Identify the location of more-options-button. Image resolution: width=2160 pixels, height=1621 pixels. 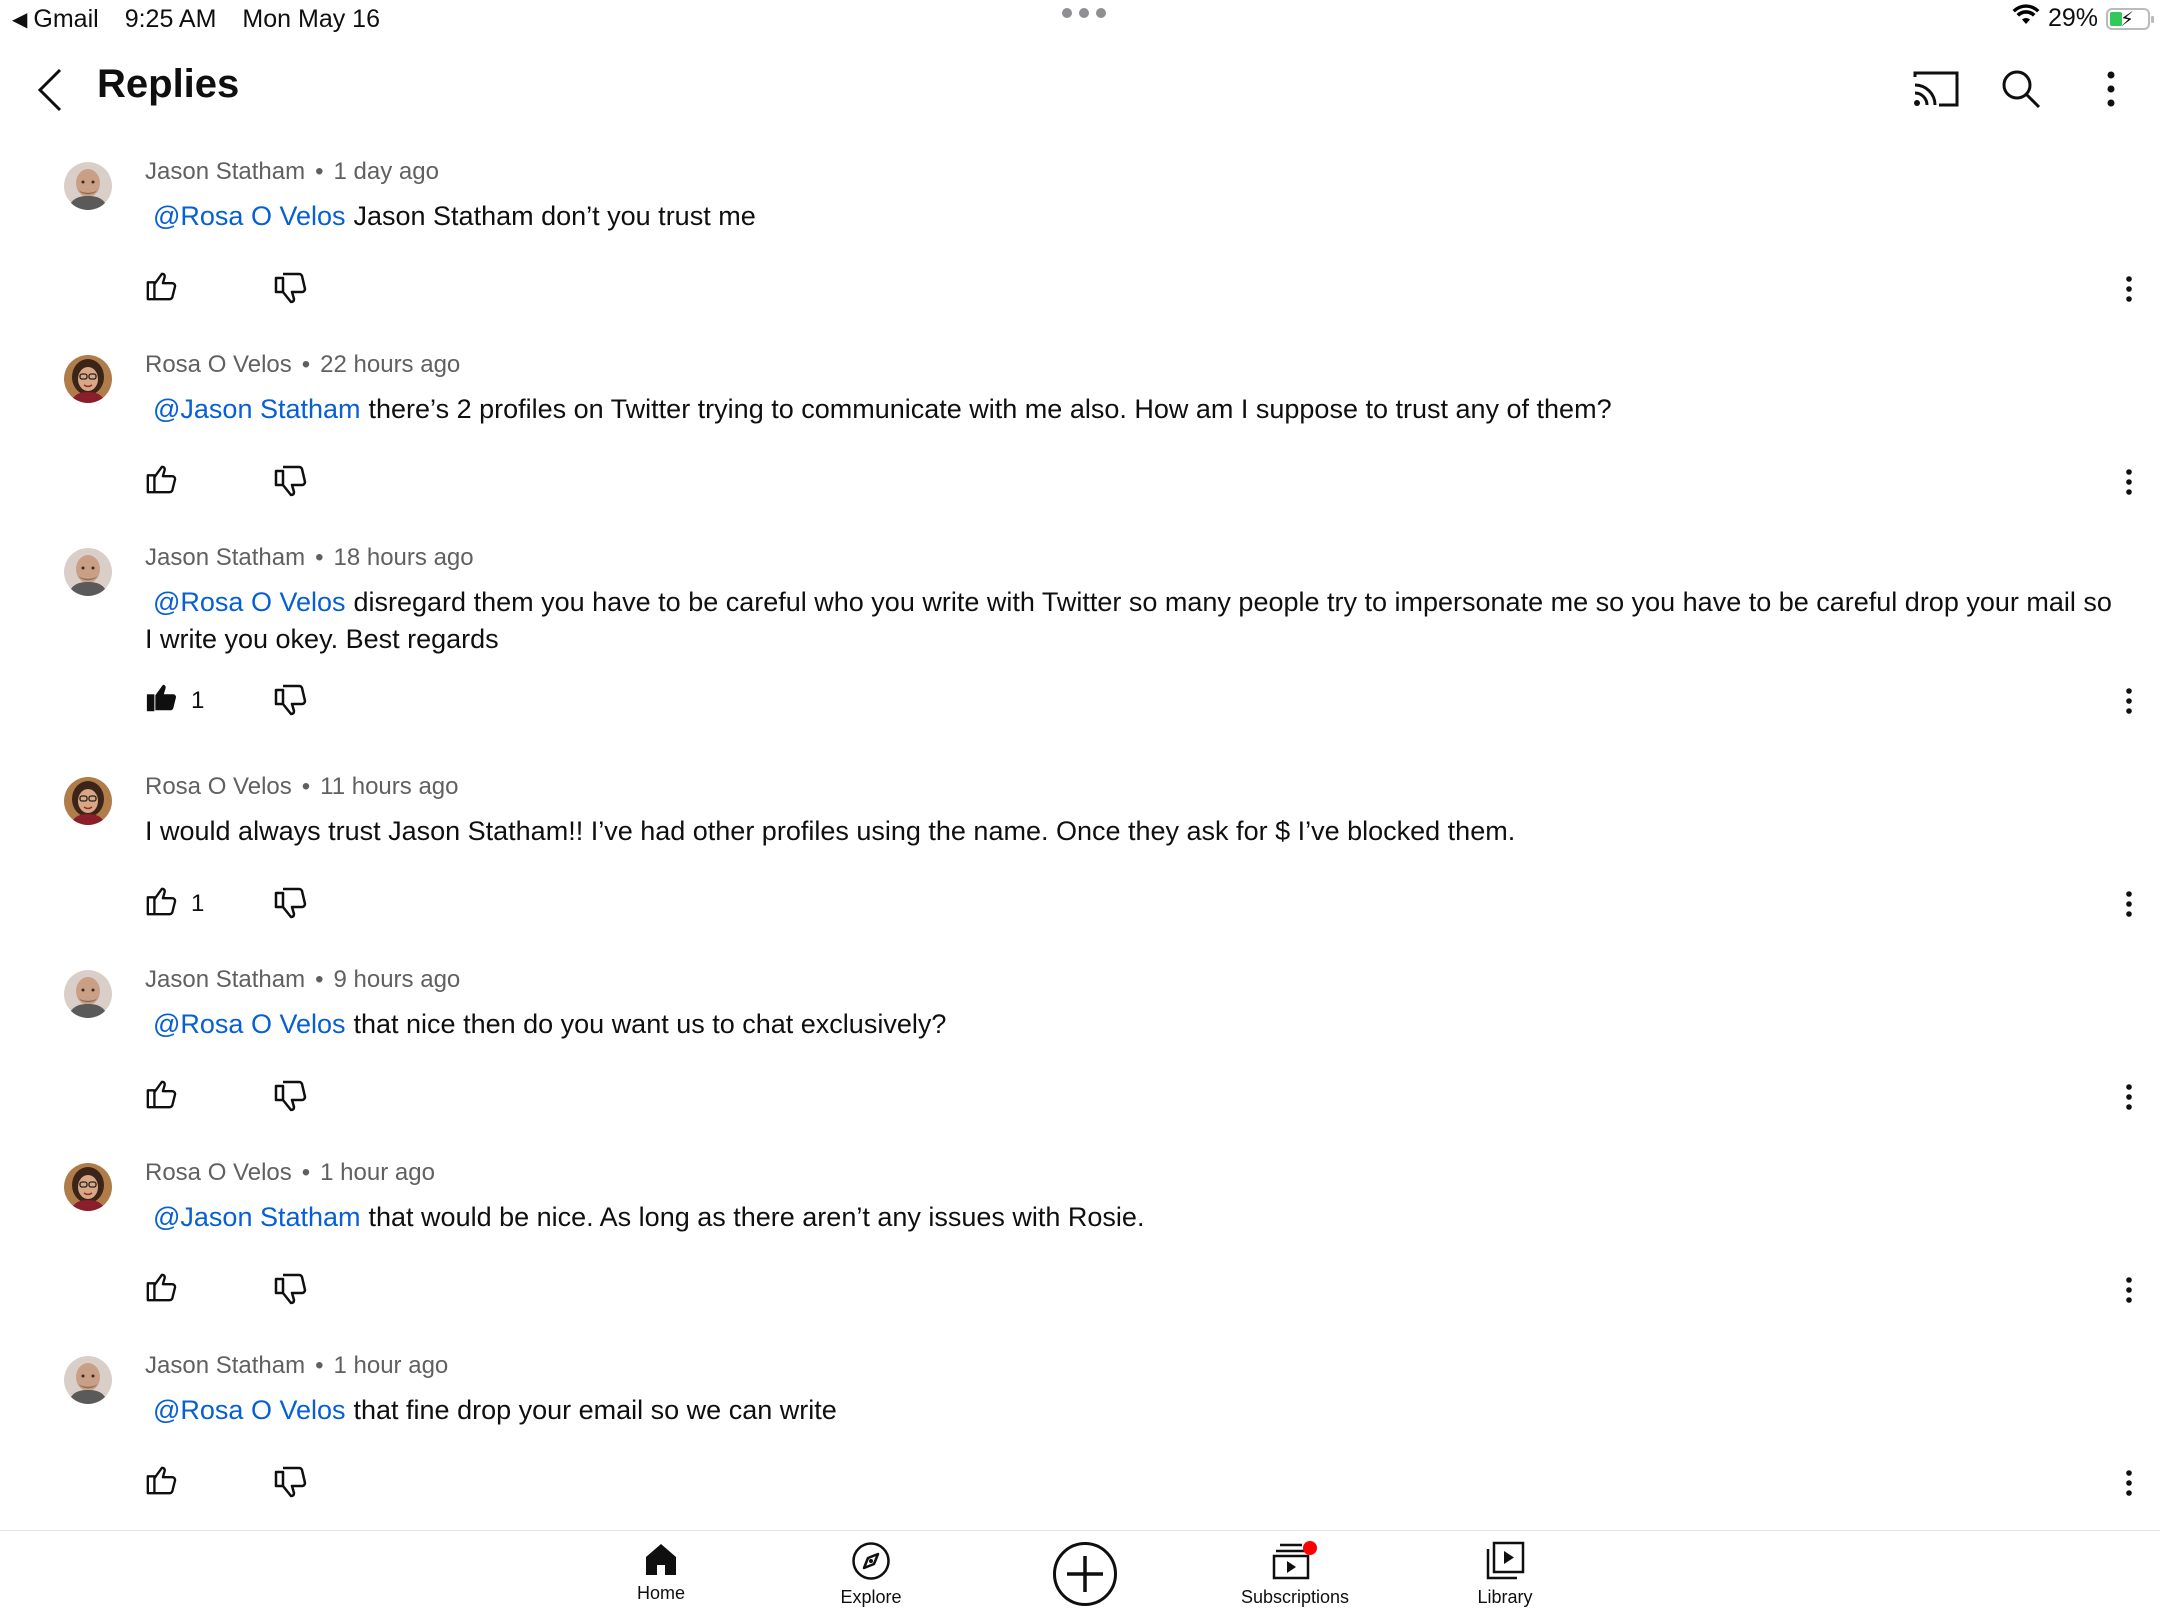
(2111, 89).